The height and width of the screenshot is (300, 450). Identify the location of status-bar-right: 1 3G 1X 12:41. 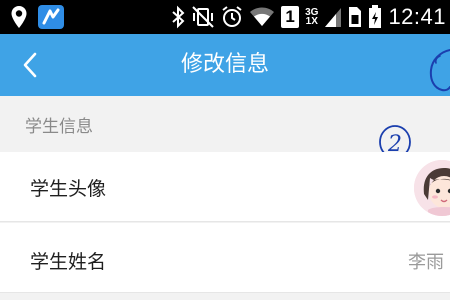
(308, 17).